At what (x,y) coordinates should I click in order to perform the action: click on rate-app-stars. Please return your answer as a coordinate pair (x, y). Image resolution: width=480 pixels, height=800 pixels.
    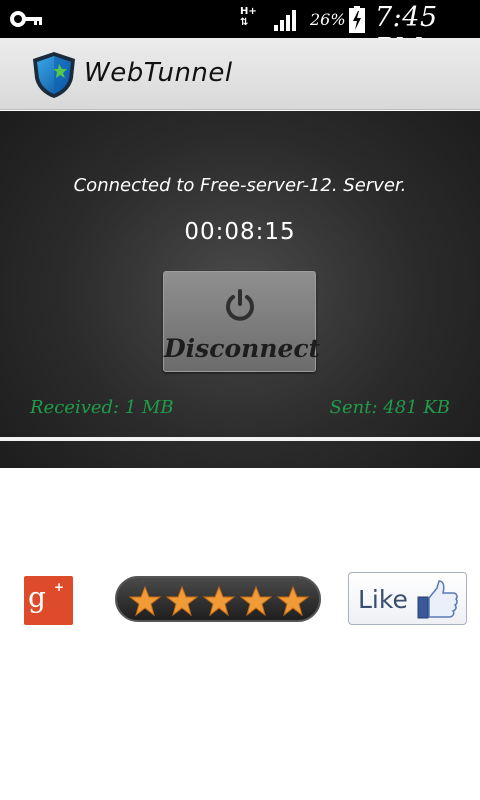
    Looking at the image, I should click on (218, 599).